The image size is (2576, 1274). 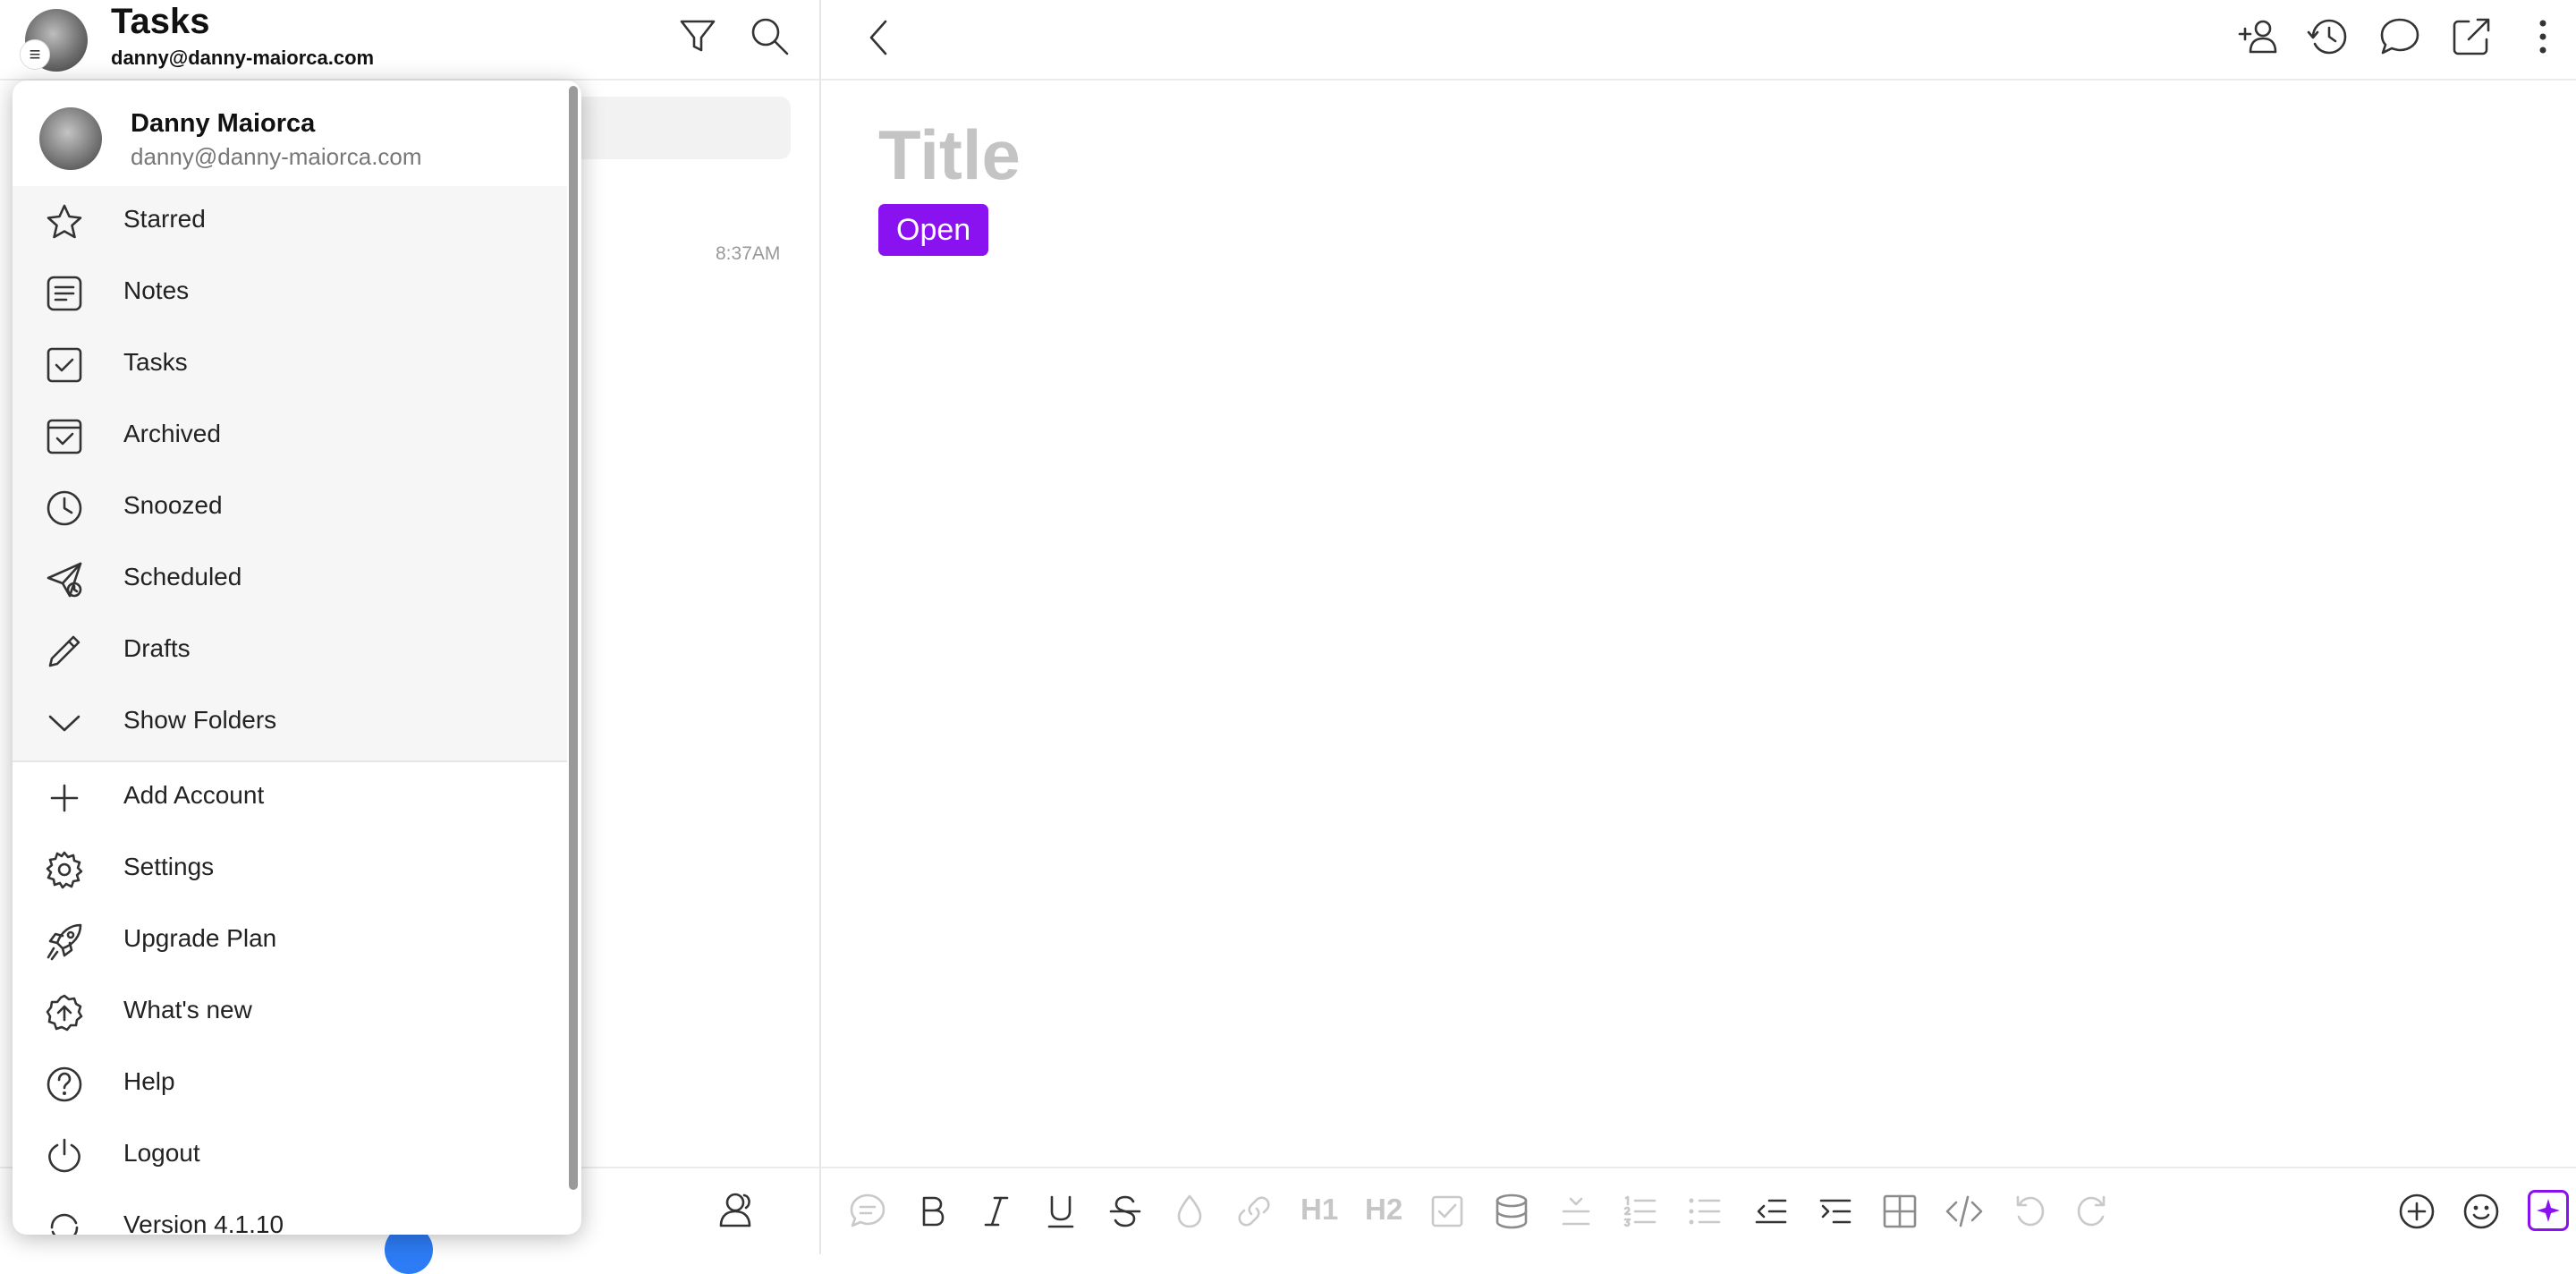 What do you see at coordinates (290, 651) in the screenshot?
I see `menu-item-drafts: Drafts` at bounding box center [290, 651].